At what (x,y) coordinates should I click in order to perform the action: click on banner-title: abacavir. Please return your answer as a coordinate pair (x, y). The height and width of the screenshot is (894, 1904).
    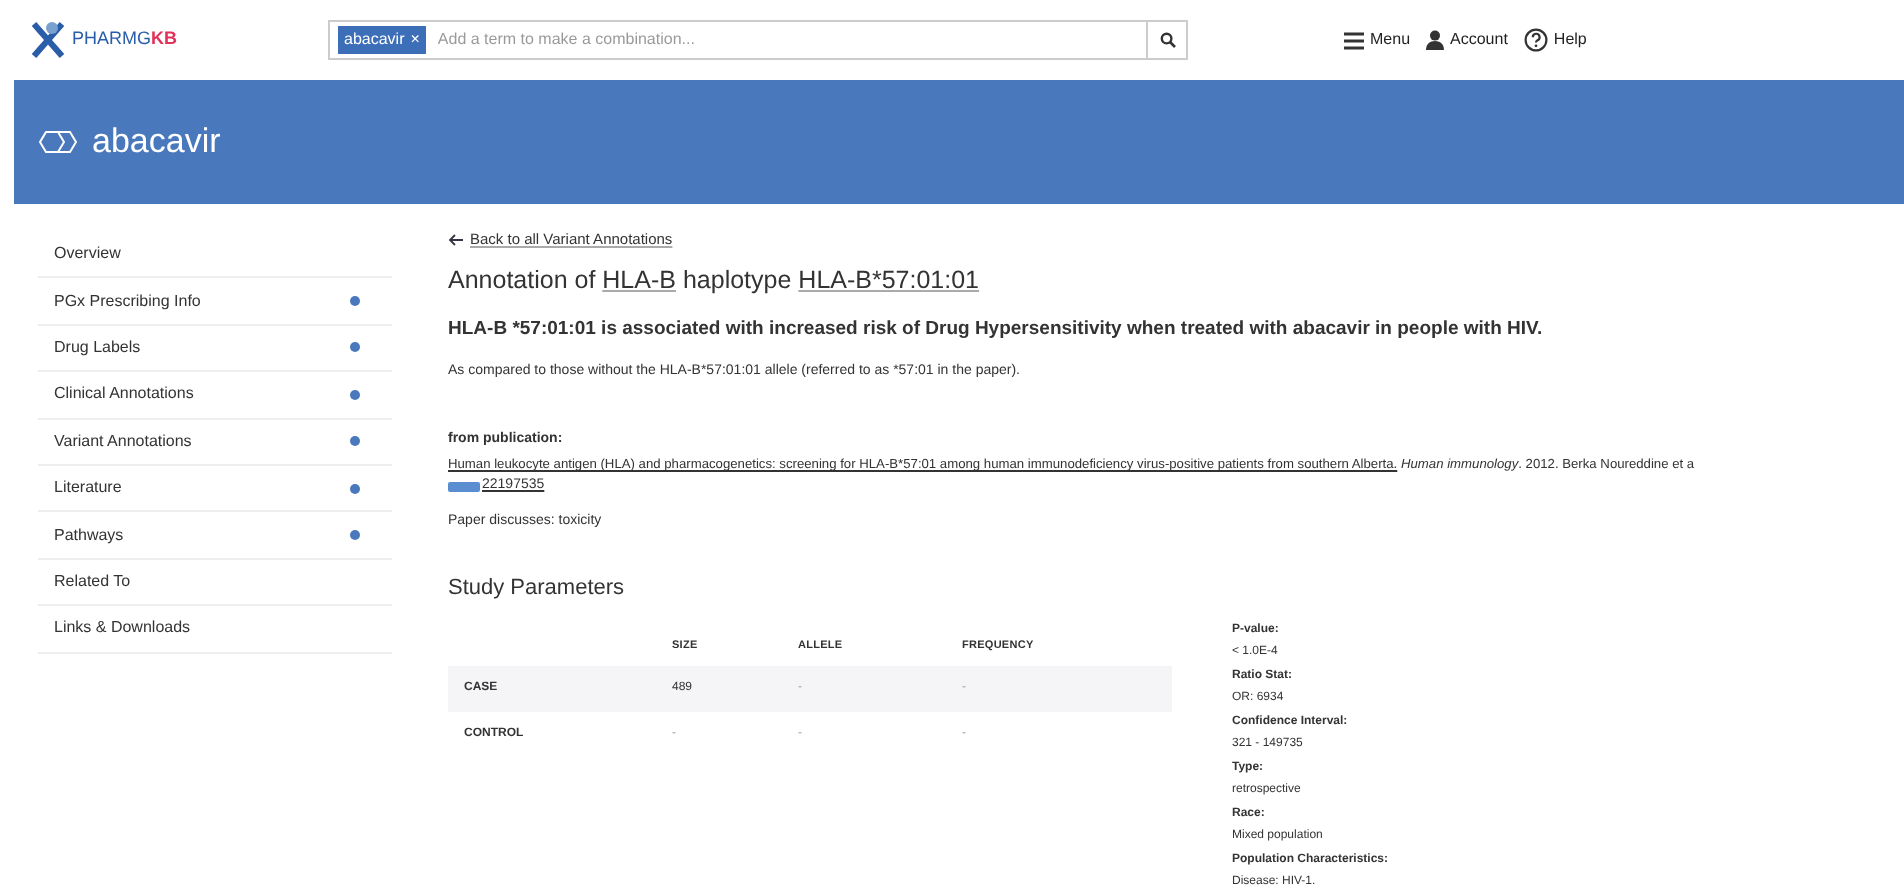
    Looking at the image, I should click on (156, 142).